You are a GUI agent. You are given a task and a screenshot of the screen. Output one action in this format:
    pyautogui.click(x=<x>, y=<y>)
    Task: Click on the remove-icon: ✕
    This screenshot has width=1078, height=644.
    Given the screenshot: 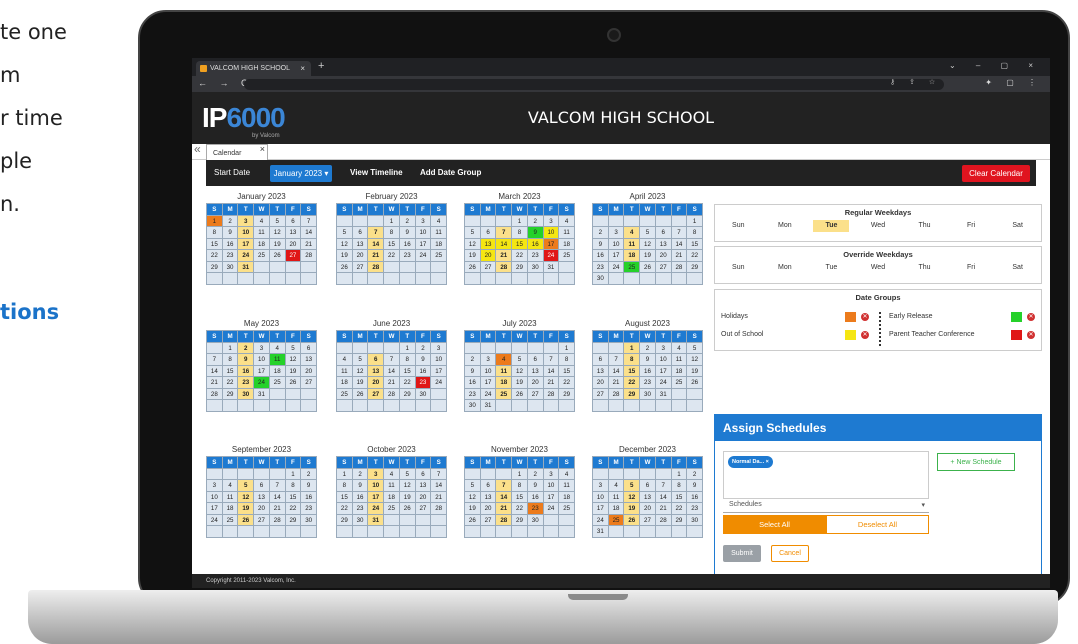 What is the action you would take?
    pyautogui.click(x=1031, y=317)
    